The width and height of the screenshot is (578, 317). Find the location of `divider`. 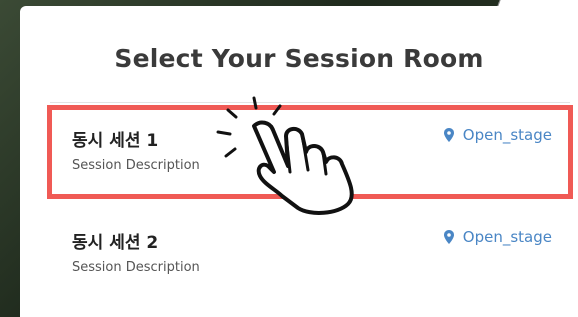

divider is located at coordinates (310, 102).